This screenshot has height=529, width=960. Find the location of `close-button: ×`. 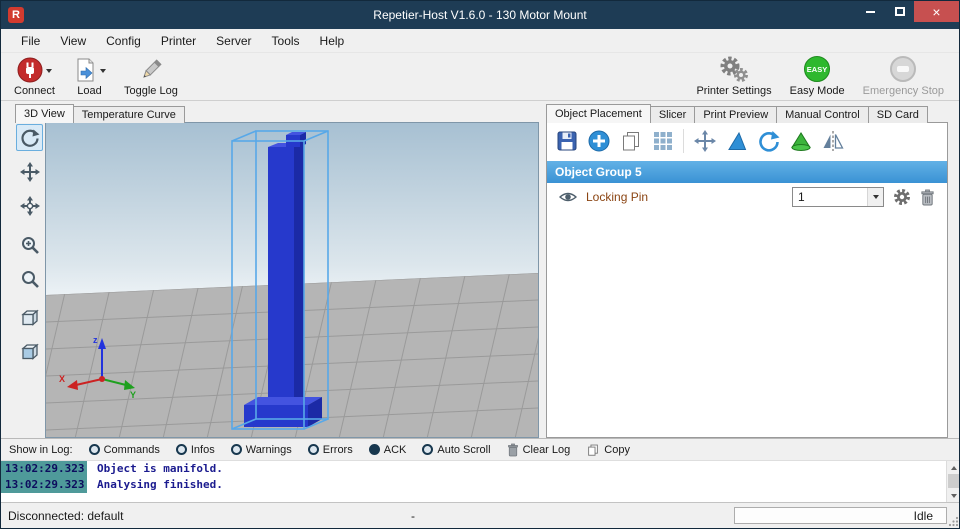

close-button: × is located at coordinates (936, 11).